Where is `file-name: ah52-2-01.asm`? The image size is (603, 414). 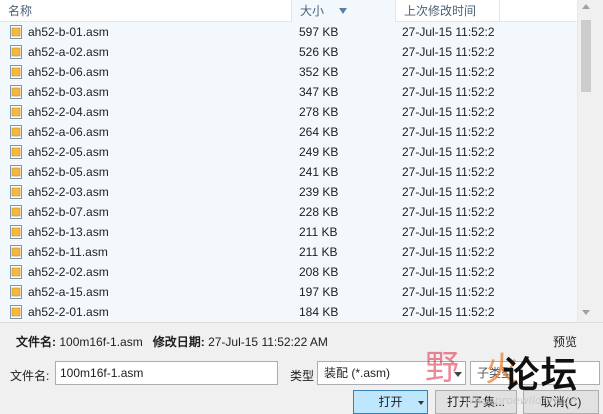 file-name: ah52-2-01.asm is located at coordinates (68, 312).